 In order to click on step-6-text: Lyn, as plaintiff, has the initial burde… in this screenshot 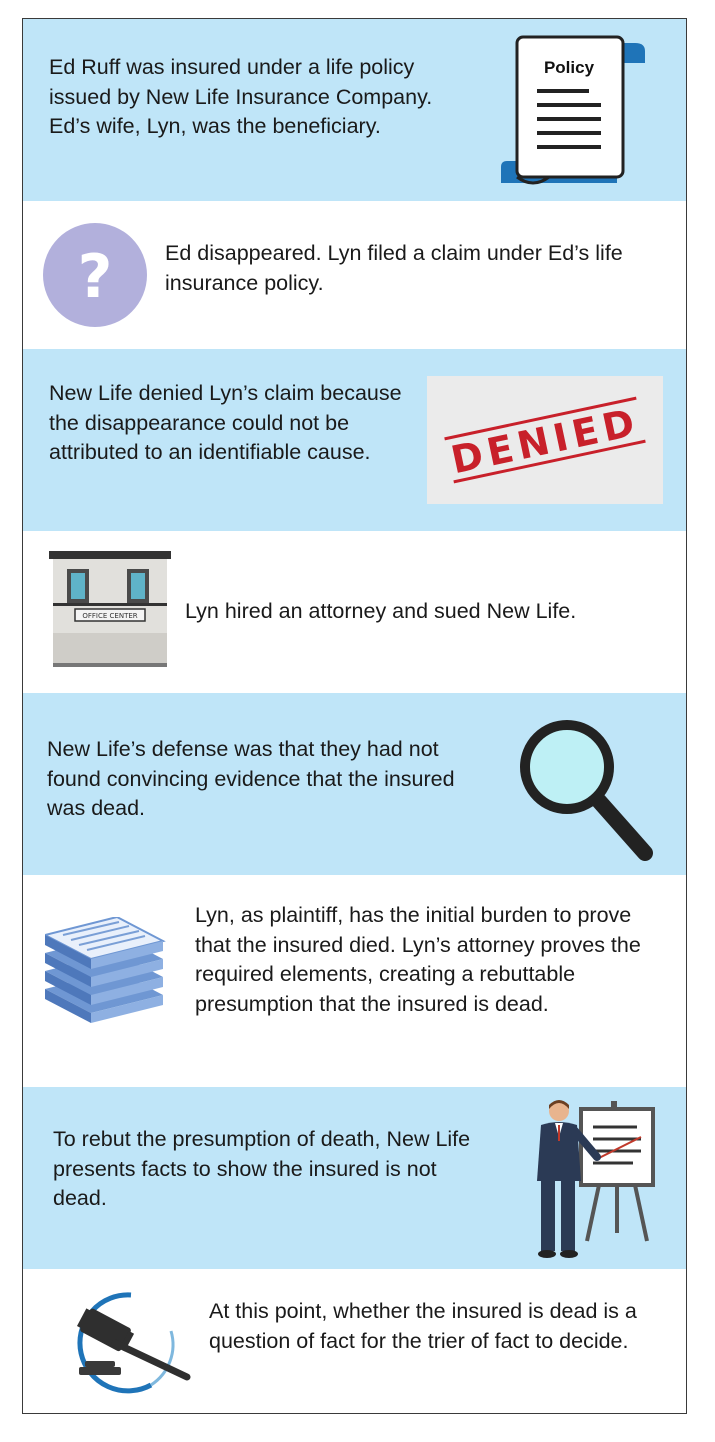, I will do `click(418, 959)`.